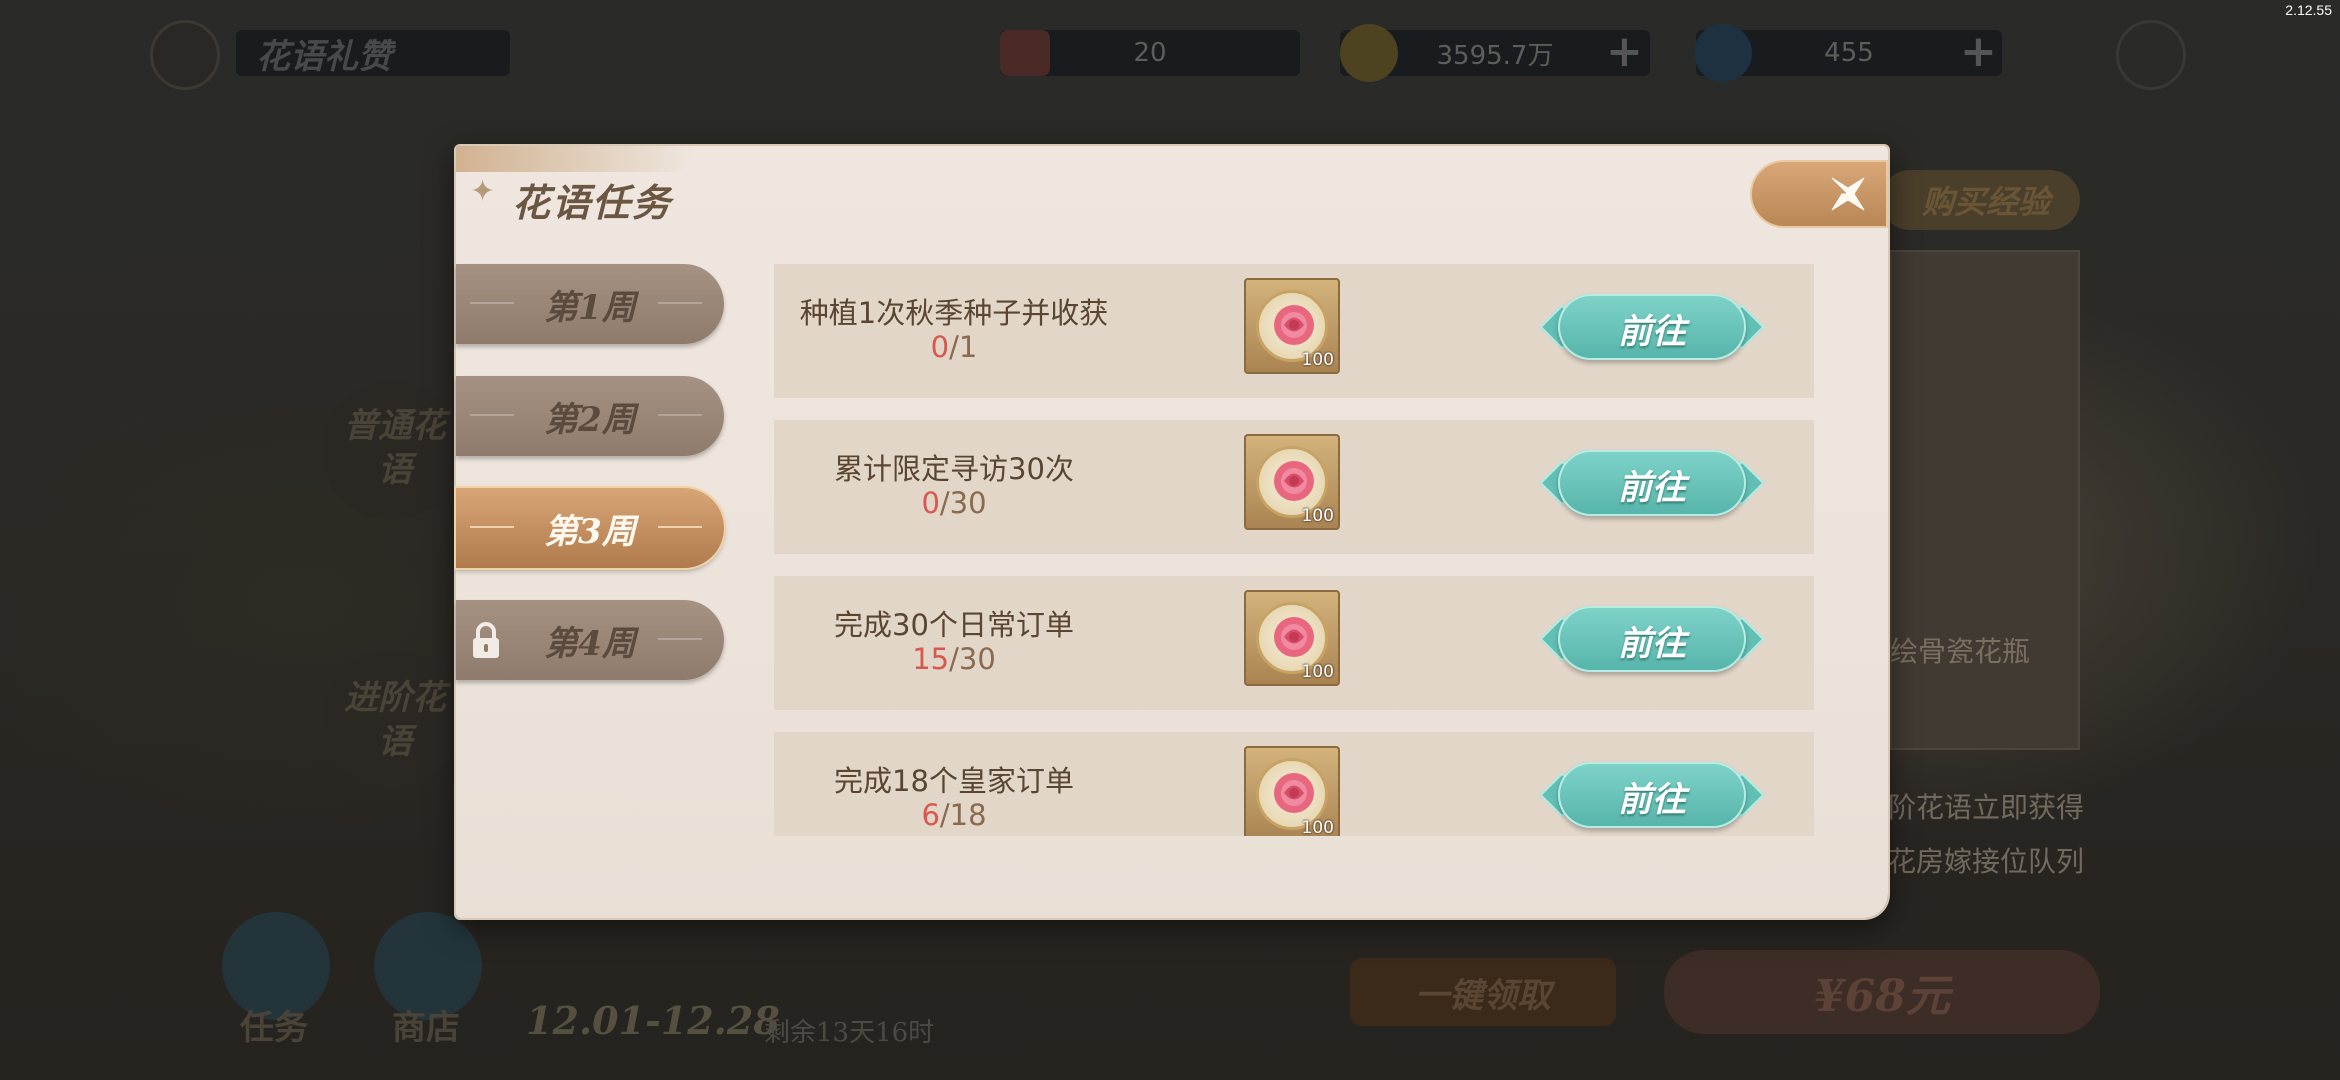 The height and width of the screenshot is (1080, 2340). Describe the element at coordinates (1150, 53) in the screenshot. I see `ticket-value: 20` at that location.